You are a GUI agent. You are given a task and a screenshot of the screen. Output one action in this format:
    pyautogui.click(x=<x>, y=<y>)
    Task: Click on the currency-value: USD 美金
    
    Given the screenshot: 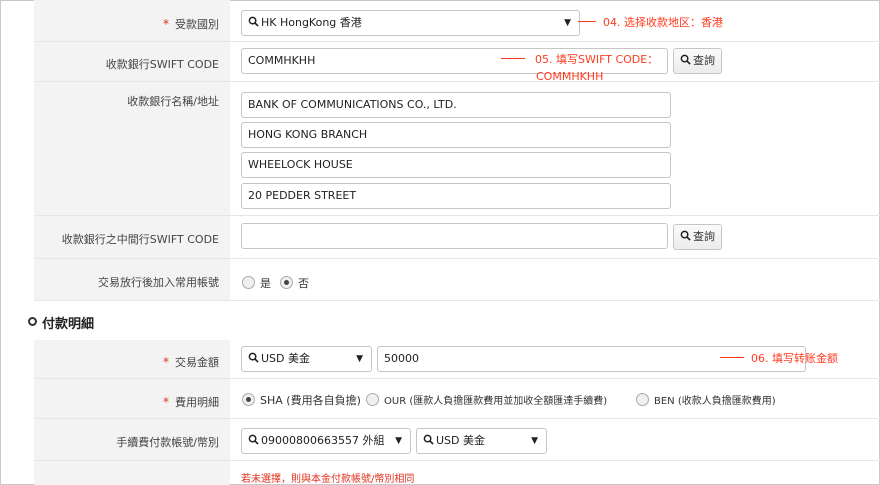 What is the action you would take?
    pyautogui.click(x=286, y=358)
    